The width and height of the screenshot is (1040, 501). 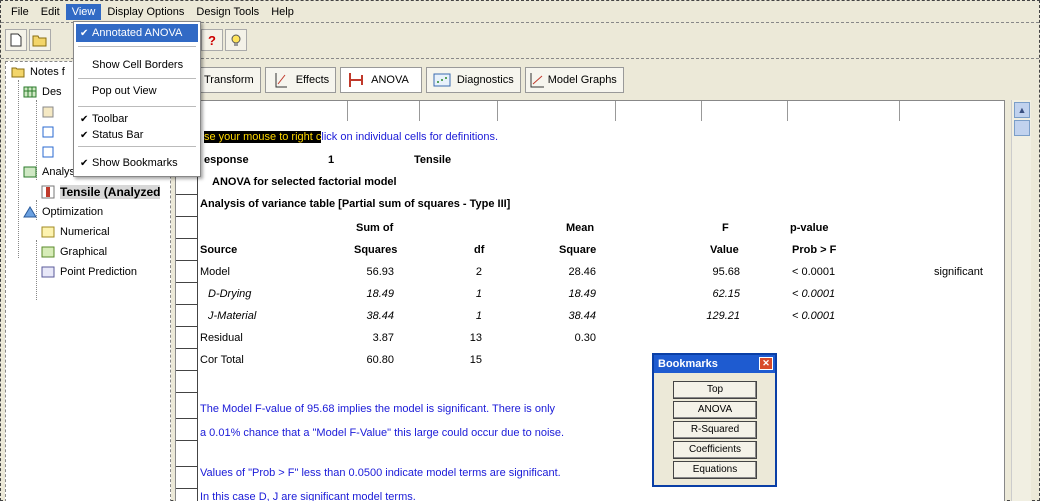 What do you see at coordinates (582, 80) in the screenshot?
I see `tab-label: Model Graphs` at bounding box center [582, 80].